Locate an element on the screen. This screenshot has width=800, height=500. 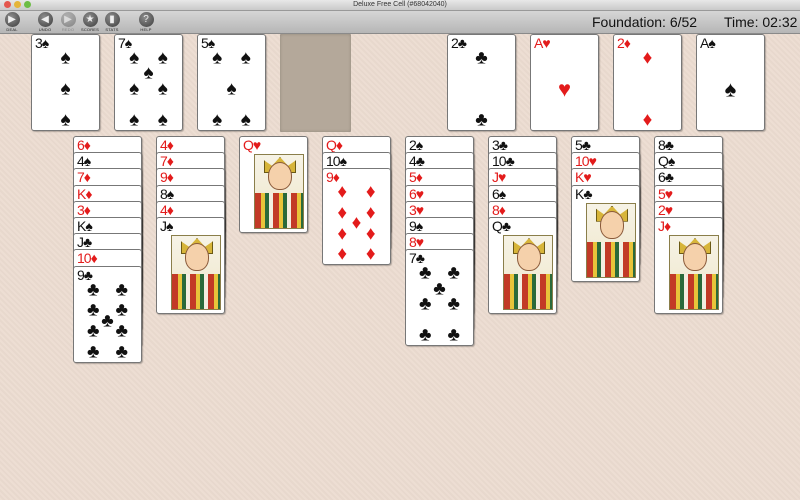
card-index: Q♦ is located at coordinates (334, 145).